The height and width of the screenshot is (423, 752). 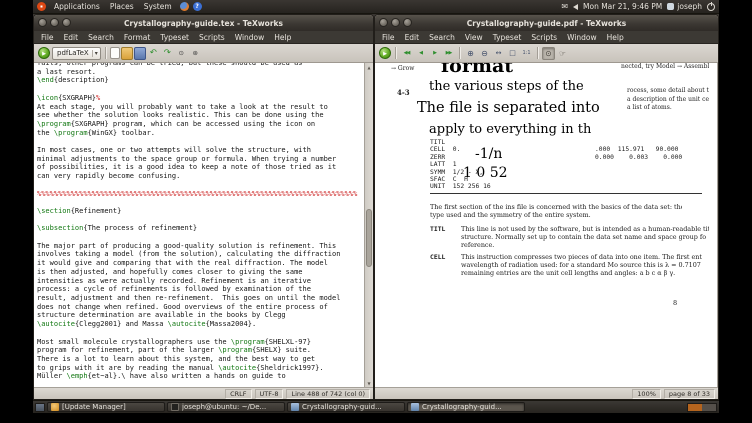 What do you see at coordinates (122, 6) in the screenshot?
I see `menu-places: Places` at bounding box center [122, 6].